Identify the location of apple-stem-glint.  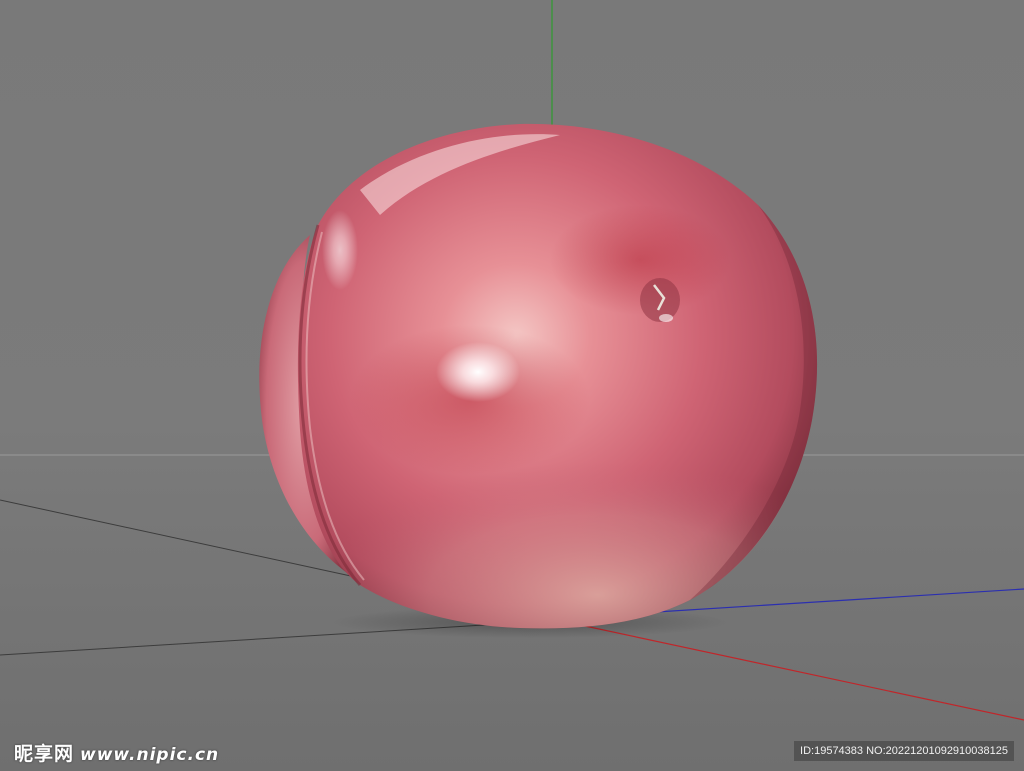
(666, 318).